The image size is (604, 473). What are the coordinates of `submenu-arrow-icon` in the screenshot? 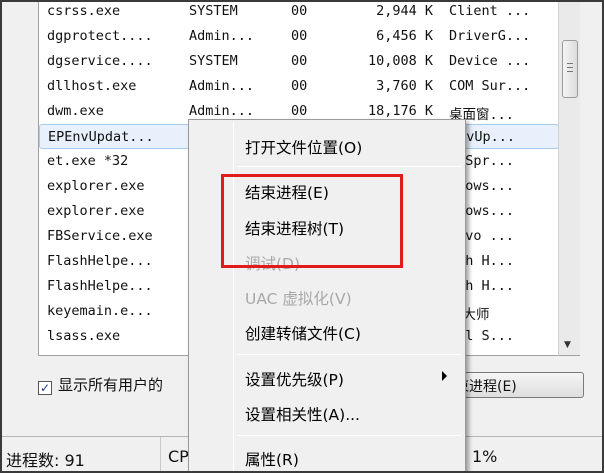 It's located at (444, 376).